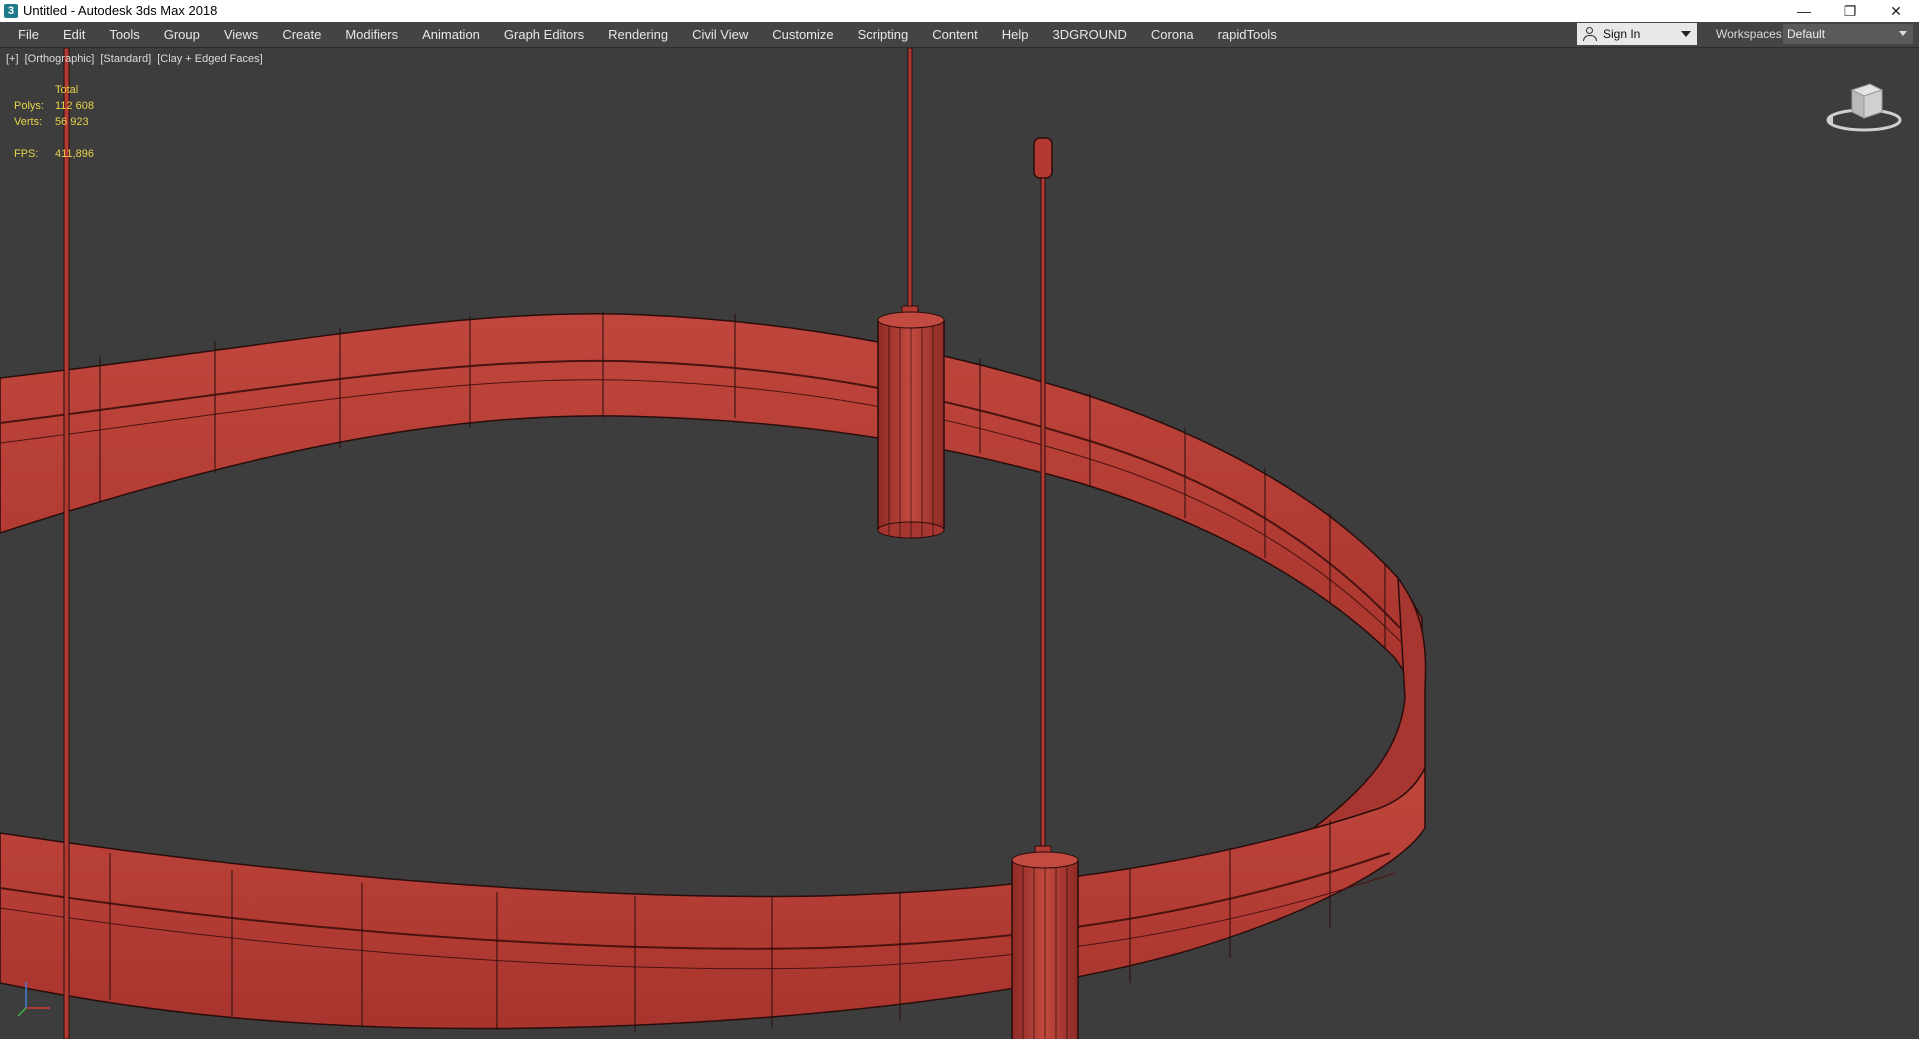 The width and height of the screenshot is (1919, 1039). Describe the element at coordinates (1896, 11) in the screenshot. I see `close-icon: ✕` at that location.